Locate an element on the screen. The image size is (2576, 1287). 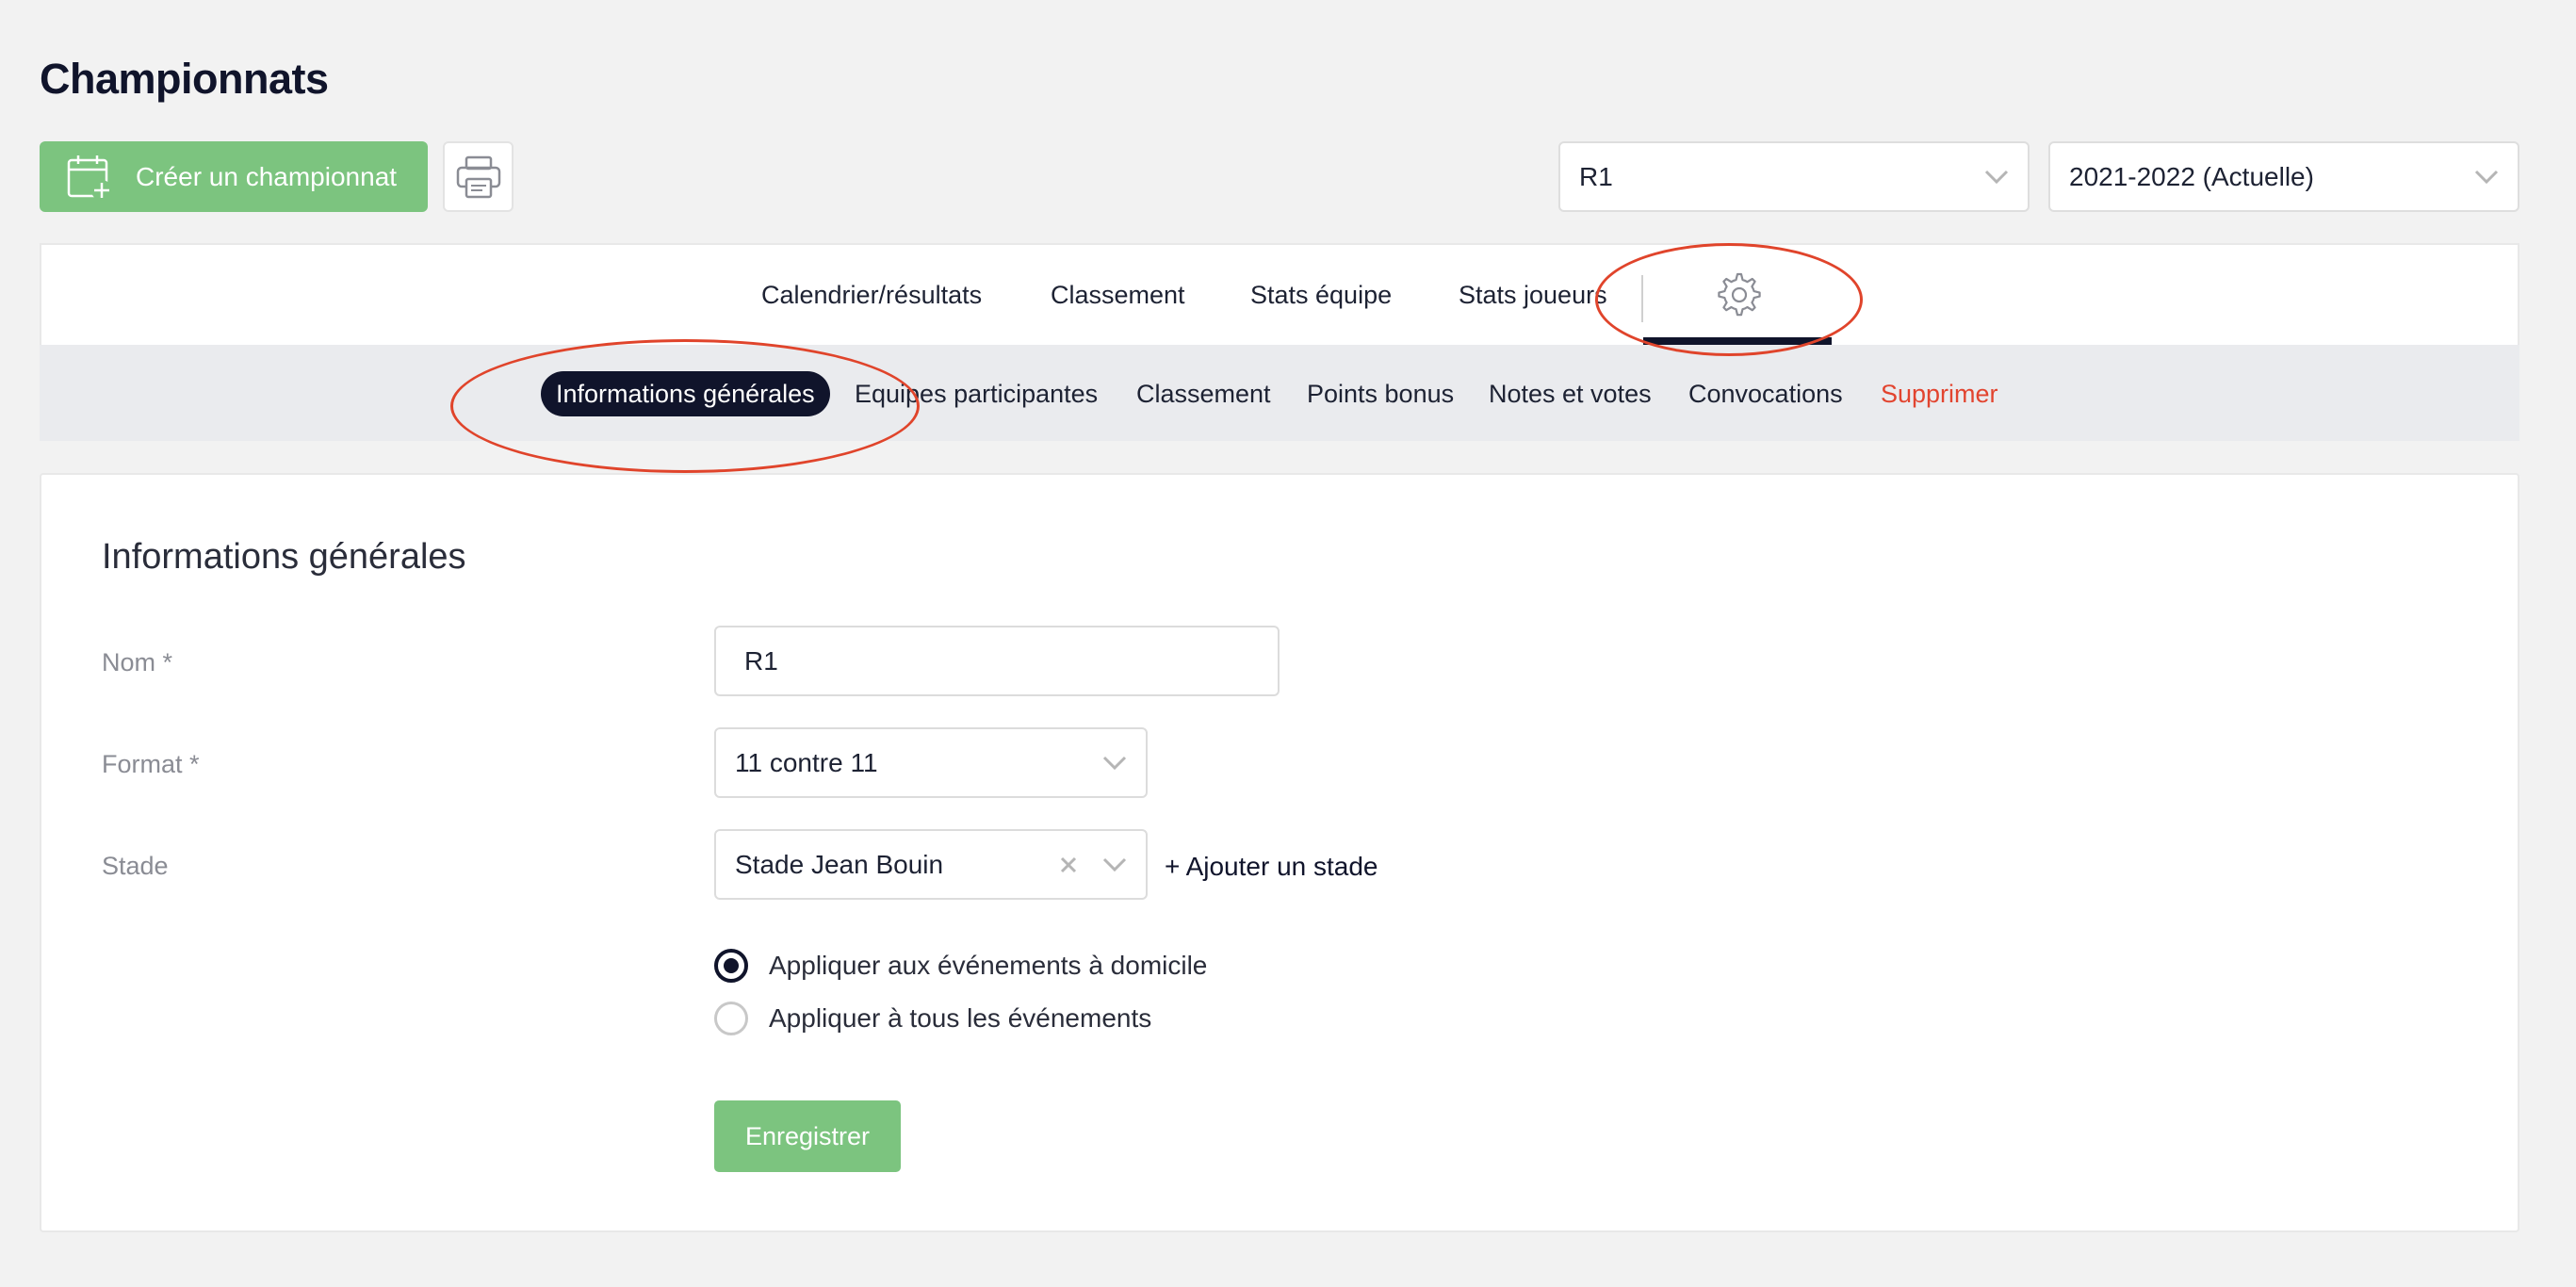
season-select: 2021-2022 (Actuelle) is located at coordinates (2283, 177).